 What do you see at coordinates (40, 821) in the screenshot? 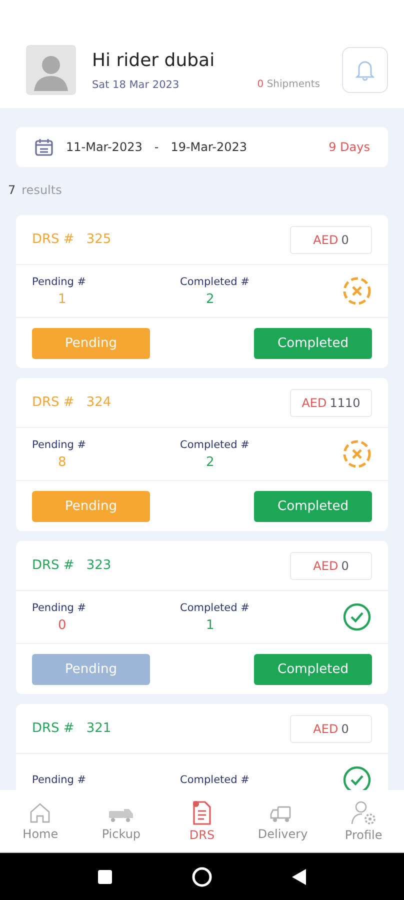
I see `nav-tab: Home` at bounding box center [40, 821].